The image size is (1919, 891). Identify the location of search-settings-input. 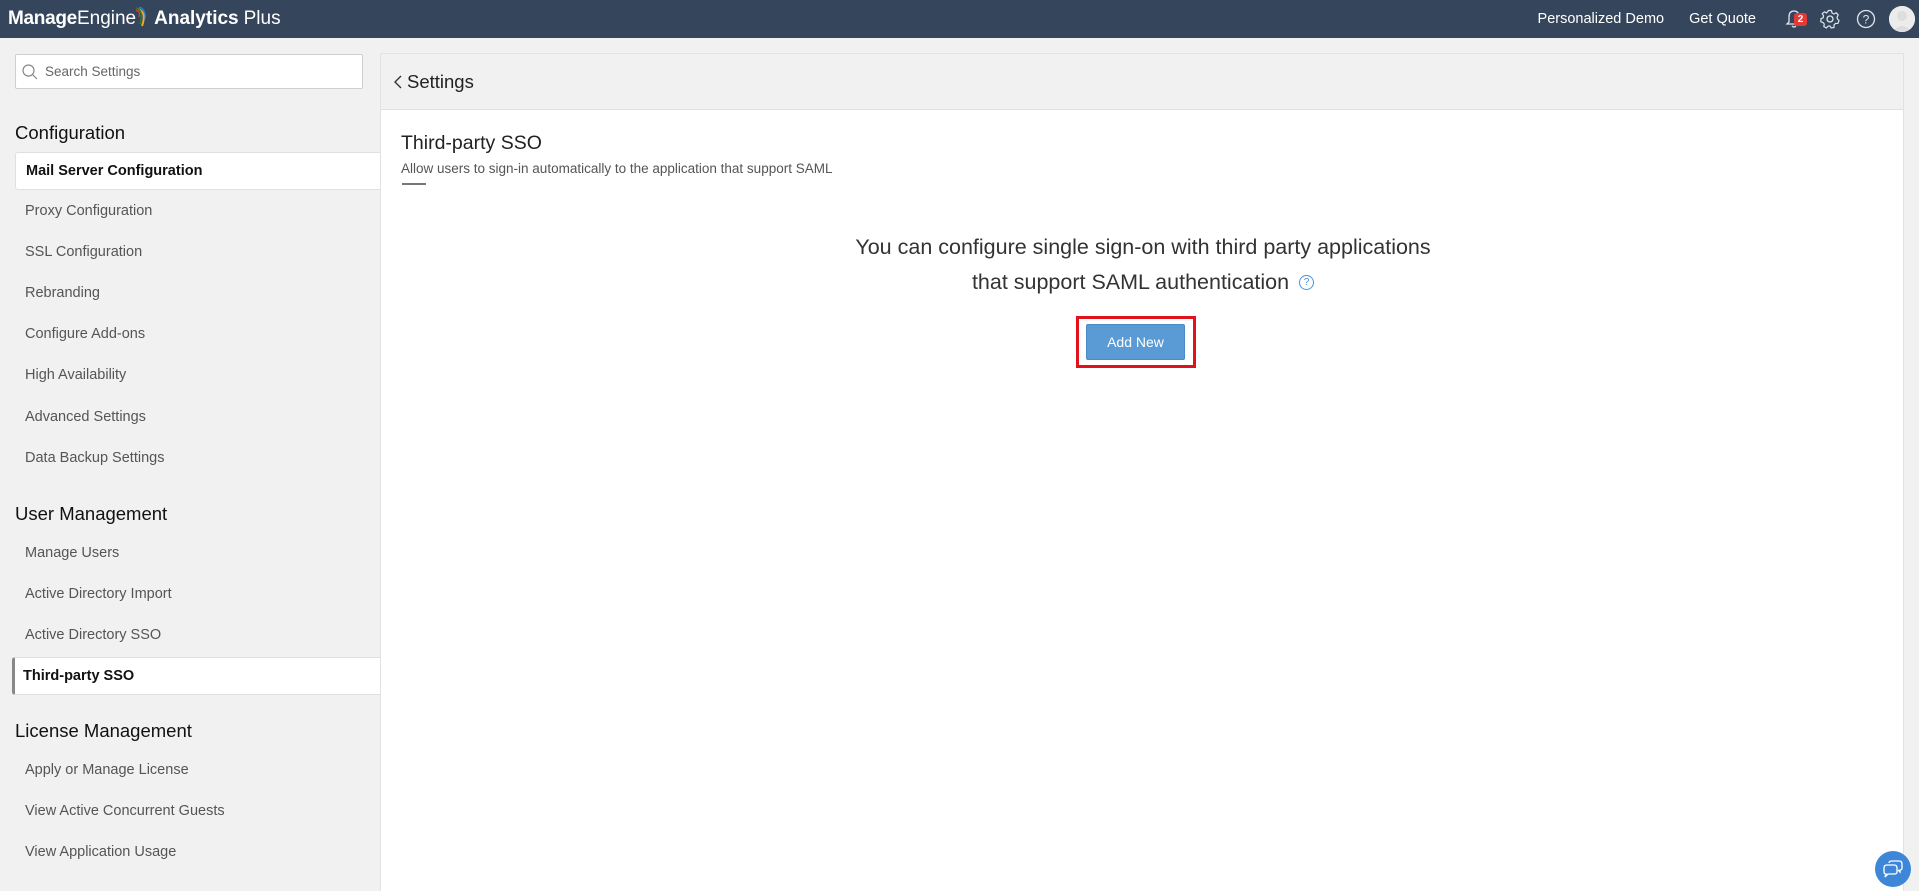
(190, 71).